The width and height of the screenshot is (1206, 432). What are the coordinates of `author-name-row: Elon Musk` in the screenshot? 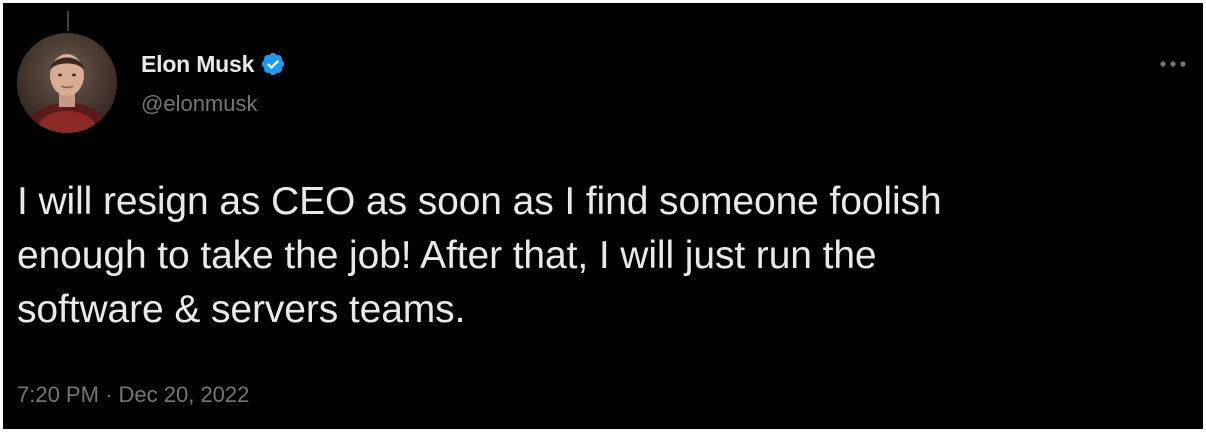 It's located at (213, 64).